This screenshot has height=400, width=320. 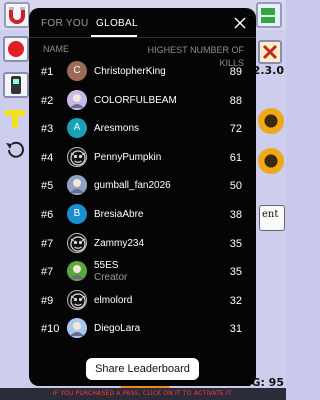 I want to click on undo-icon, so click(x=15, y=149).